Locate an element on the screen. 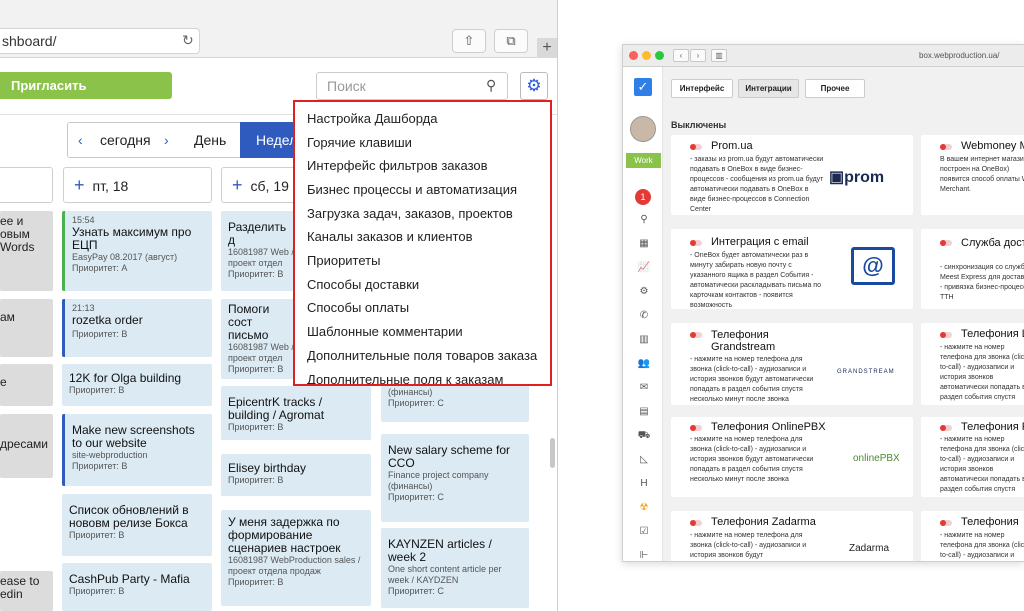  menu-item: Интерфейс фильтров заказов is located at coordinates (397, 165).